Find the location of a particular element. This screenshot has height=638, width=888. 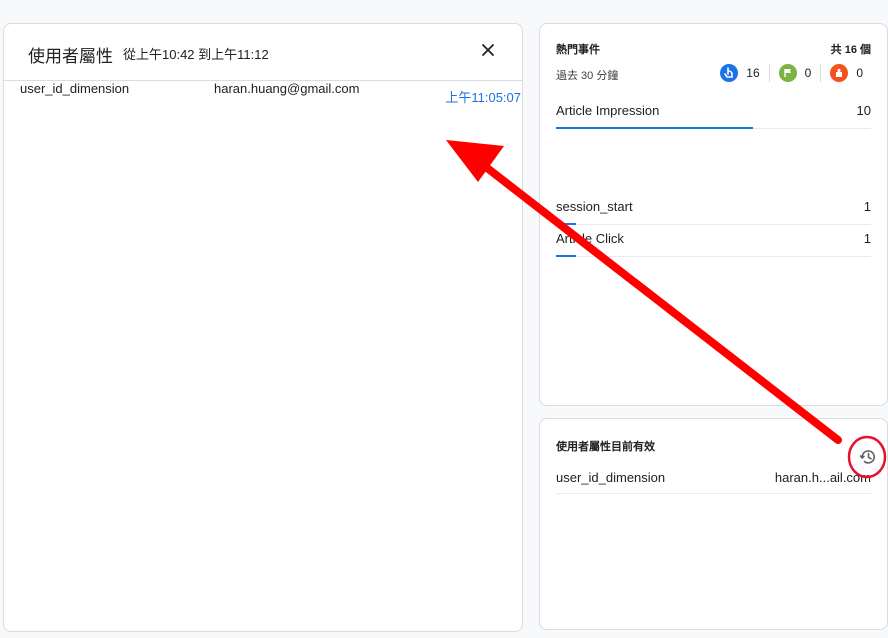

top-events-title: 熱門事件 is located at coordinates (578, 50).